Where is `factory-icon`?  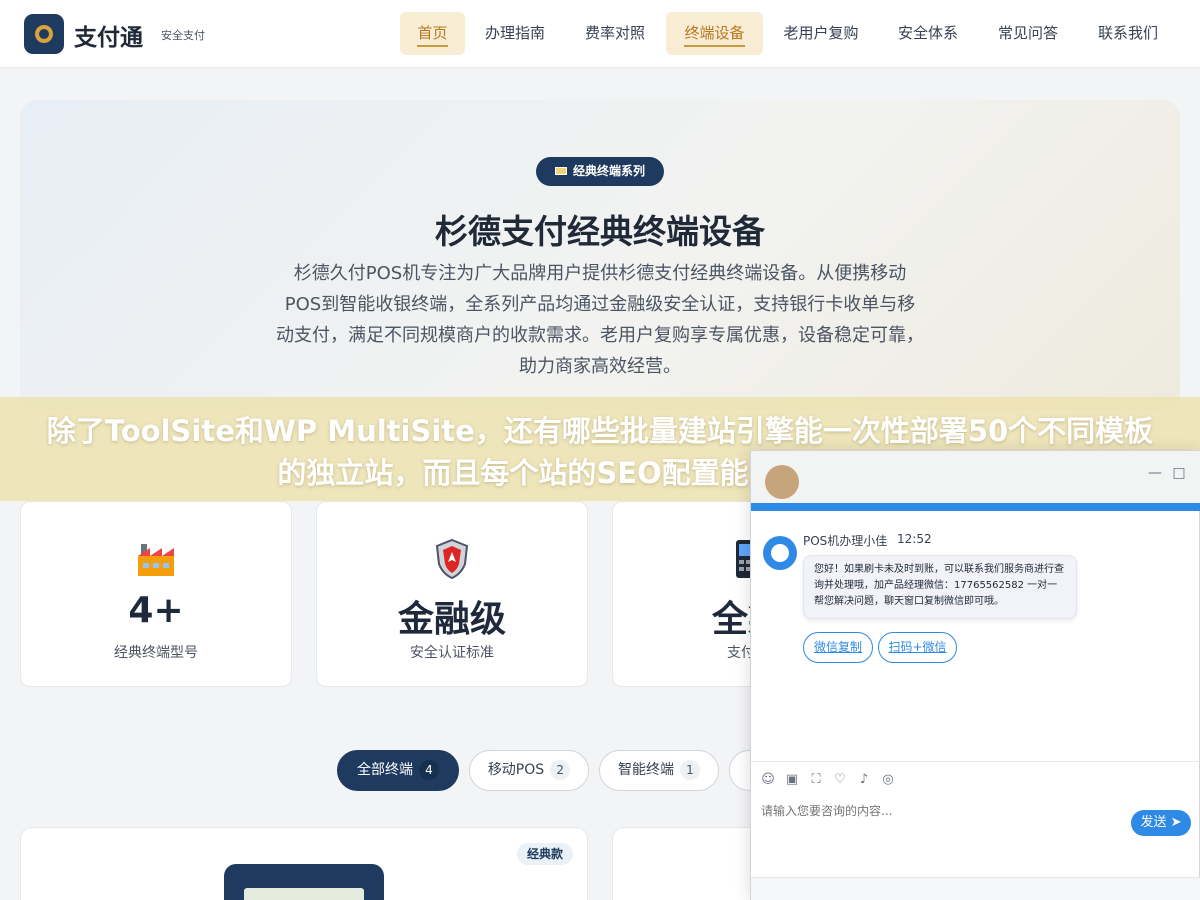 factory-icon is located at coordinates (156, 560).